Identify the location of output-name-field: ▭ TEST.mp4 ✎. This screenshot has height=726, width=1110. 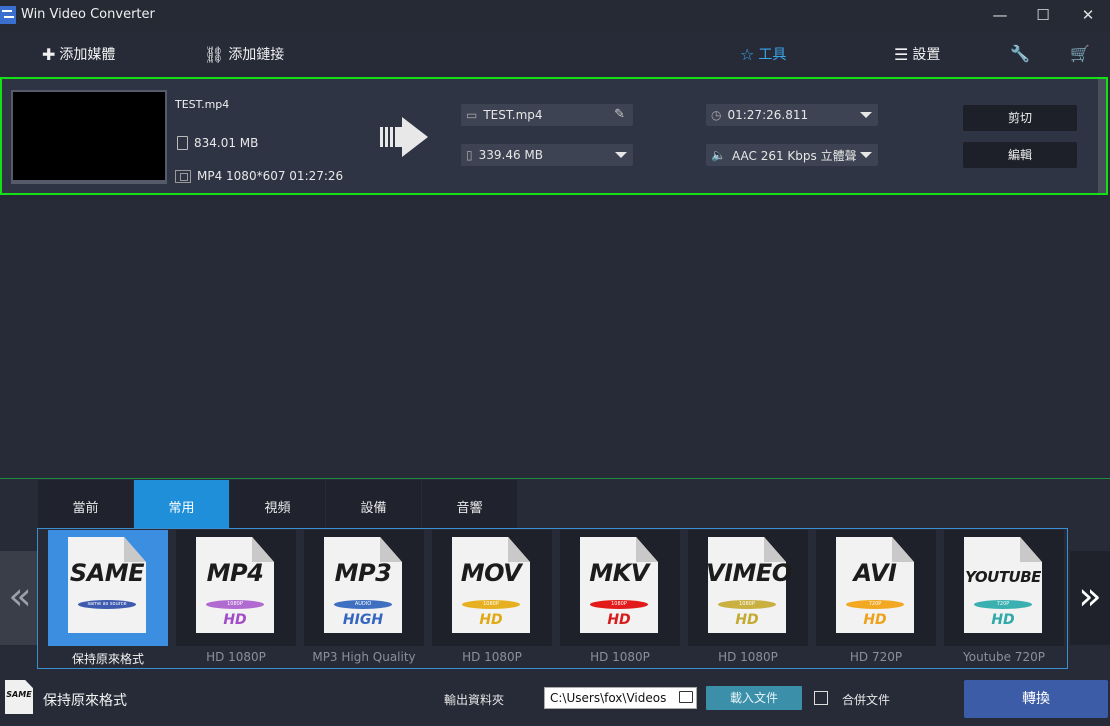
(547, 115).